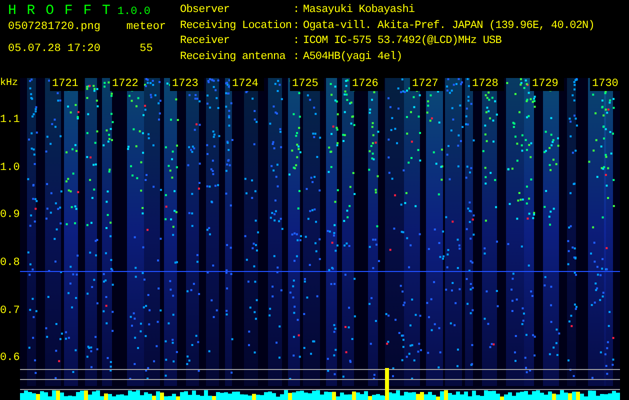 This screenshot has width=629, height=400. What do you see at coordinates (10, 264) in the screenshot?
I see `y-tick-label: 0.8` at bounding box center [10, 264].